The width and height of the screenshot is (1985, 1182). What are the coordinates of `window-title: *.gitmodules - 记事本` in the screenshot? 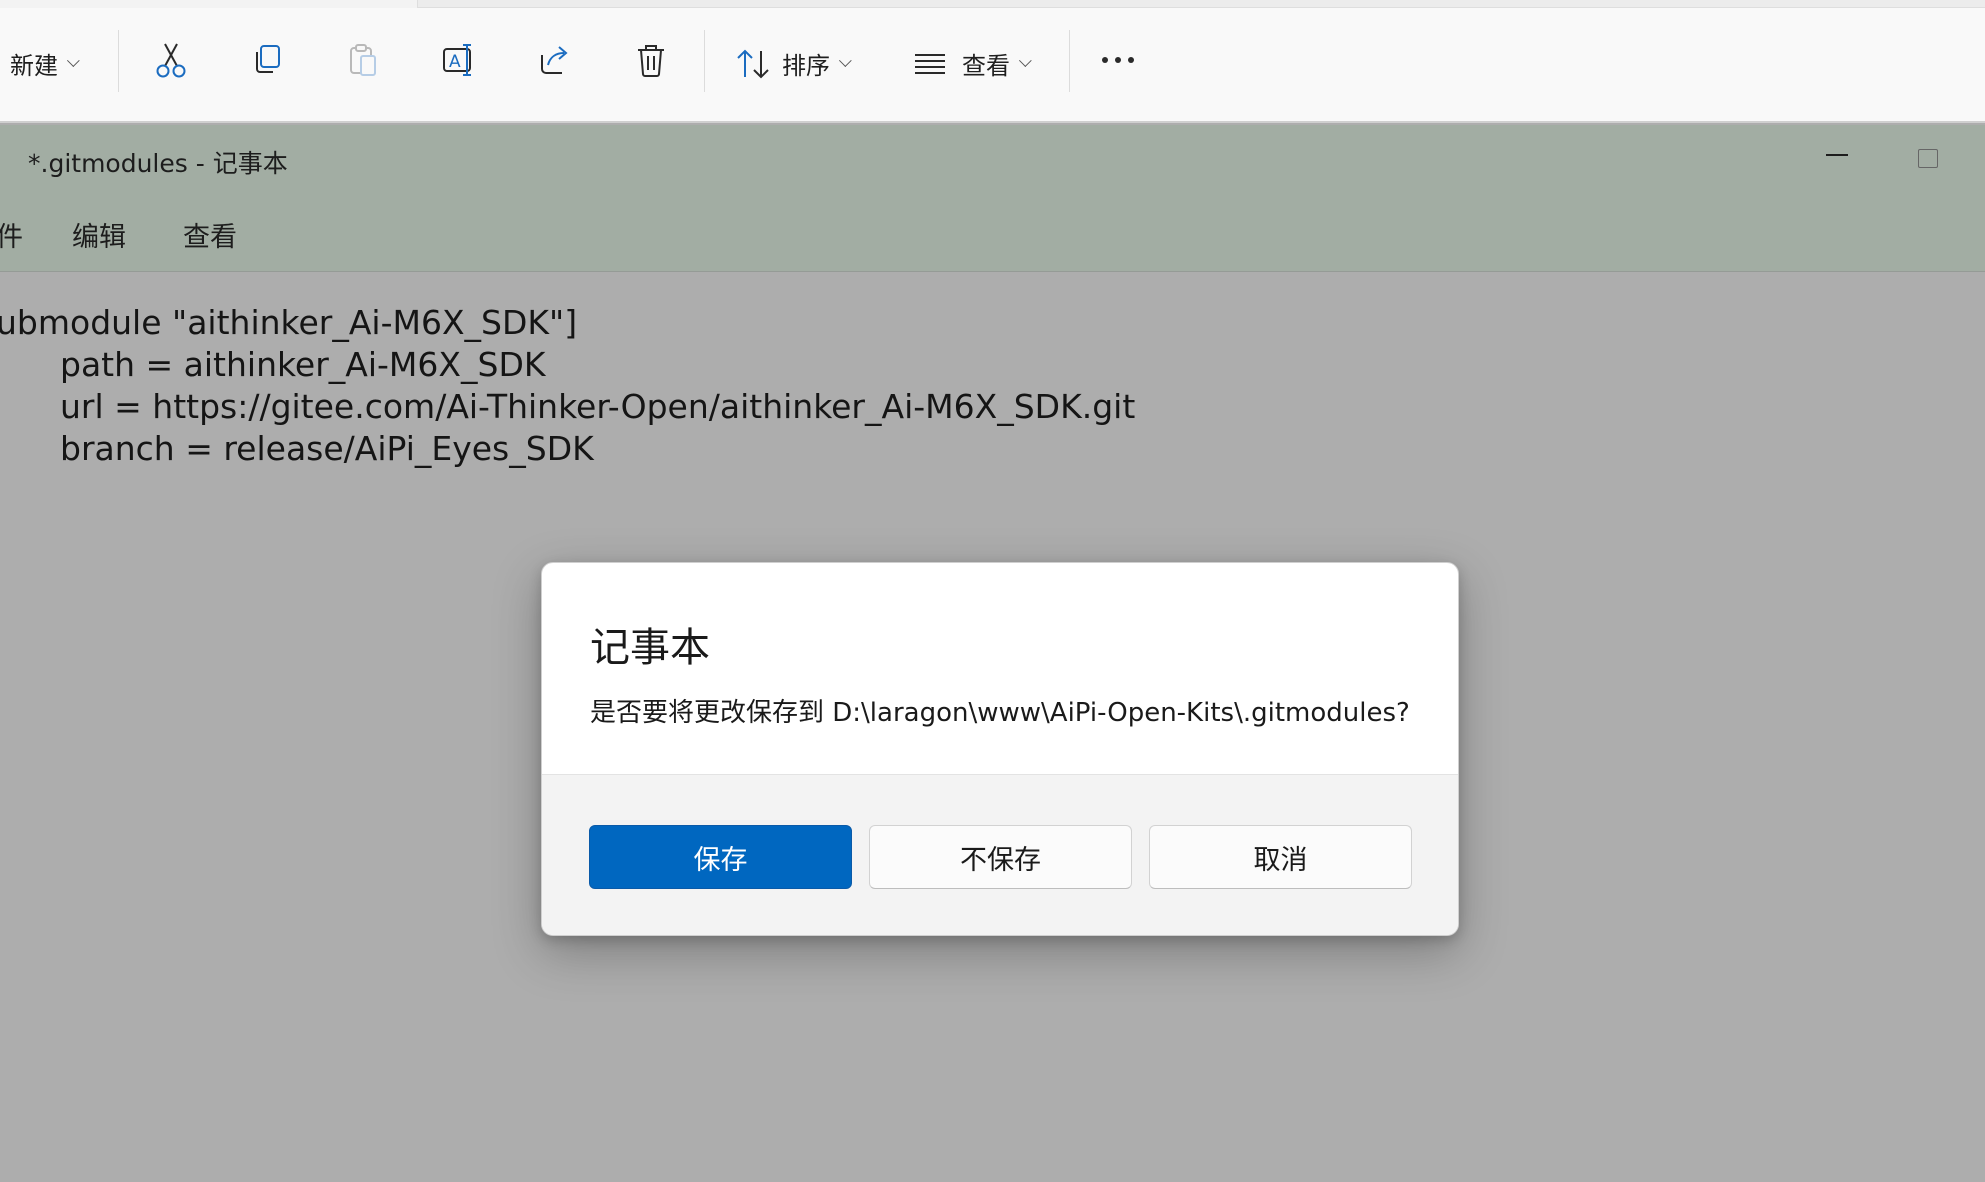 It's located at (158, 163).